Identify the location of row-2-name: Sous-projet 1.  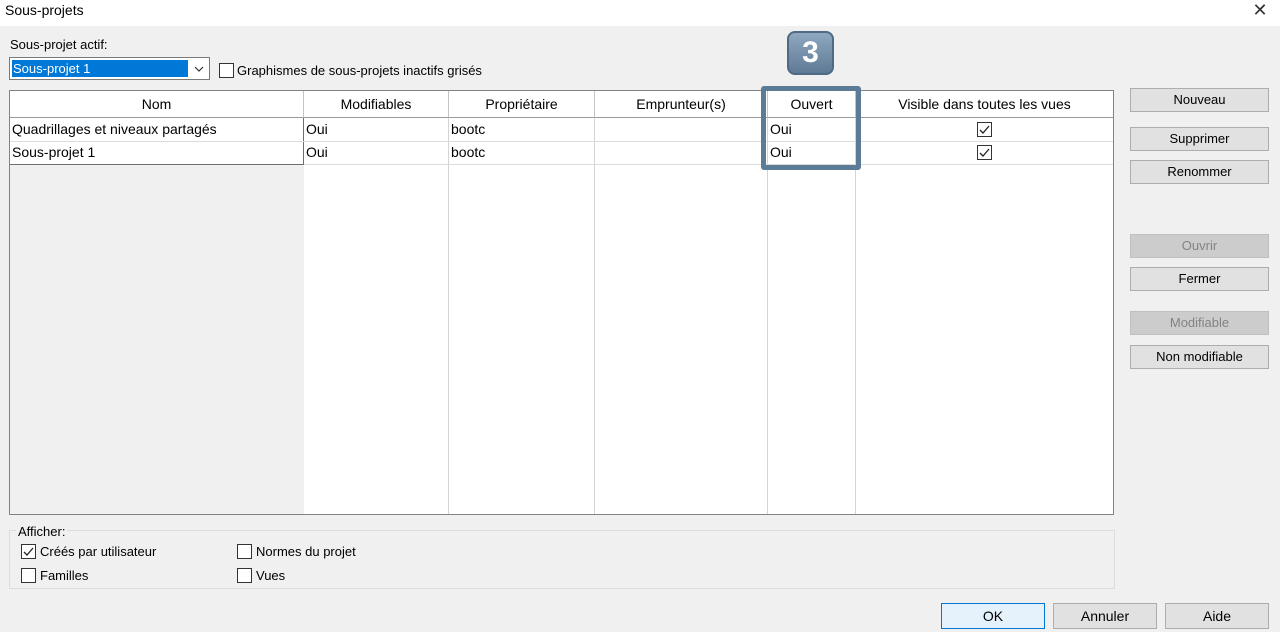
(53, 152).